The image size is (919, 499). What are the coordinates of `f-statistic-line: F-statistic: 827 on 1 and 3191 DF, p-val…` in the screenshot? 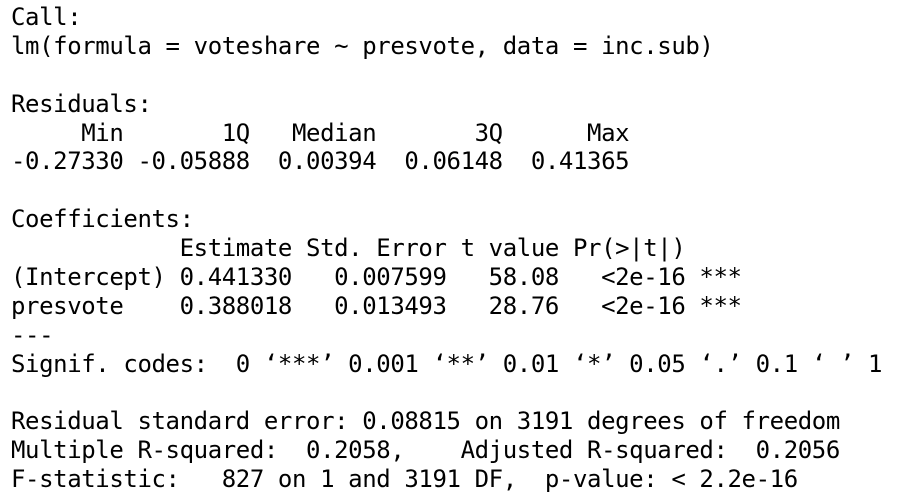 It's located at (404, 479).